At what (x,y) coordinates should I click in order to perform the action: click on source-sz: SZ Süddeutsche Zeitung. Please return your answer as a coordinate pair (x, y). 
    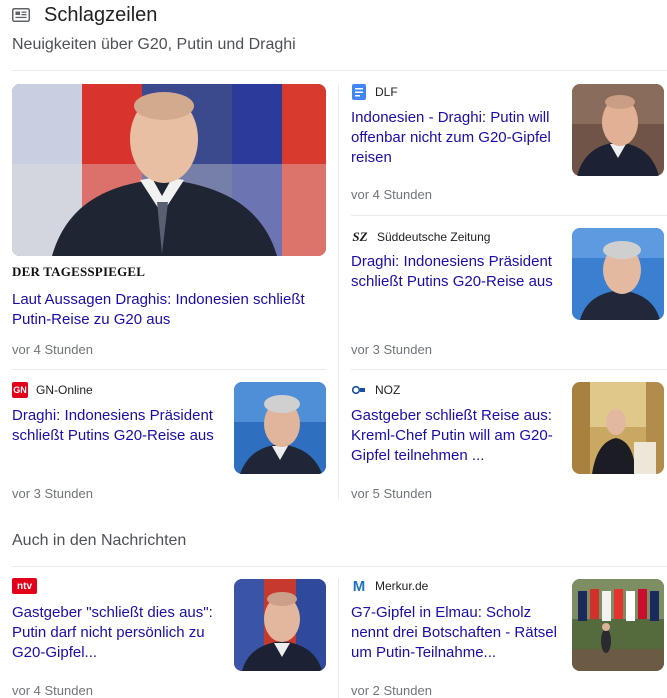
    Looking at the image, I should click on (420, 237).